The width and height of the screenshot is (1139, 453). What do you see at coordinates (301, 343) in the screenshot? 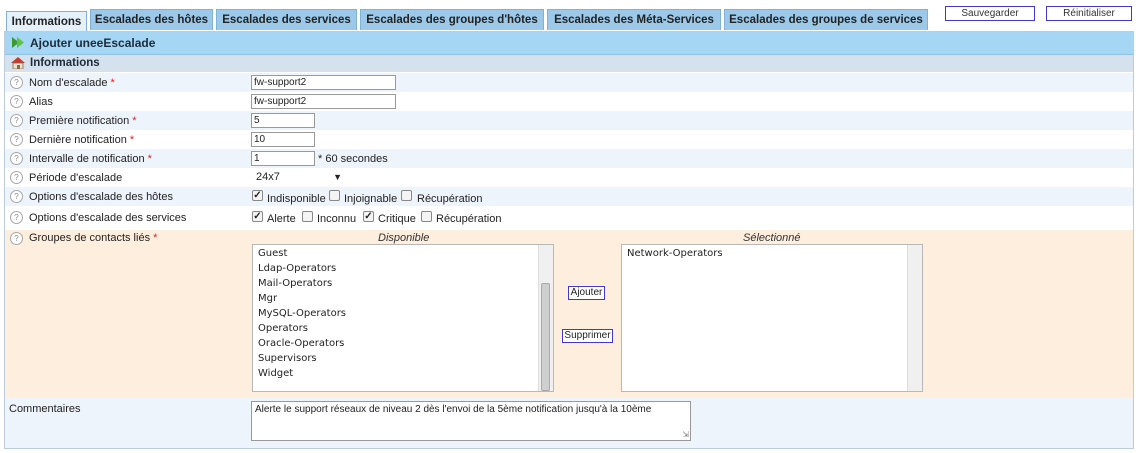
I see `list-item: Oracle-Operators` at bounding box center [301, 343].